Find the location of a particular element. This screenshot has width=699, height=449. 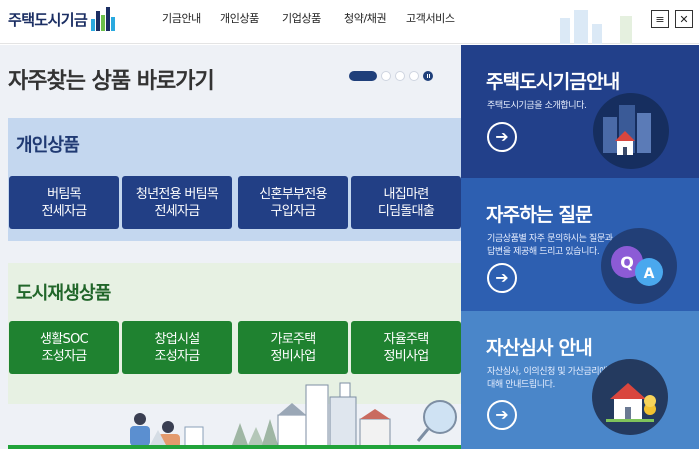

main-nav: 기금안내 개인상품 기업상품 청약/채권 고객서비스 is located at coordinates (319, 19).